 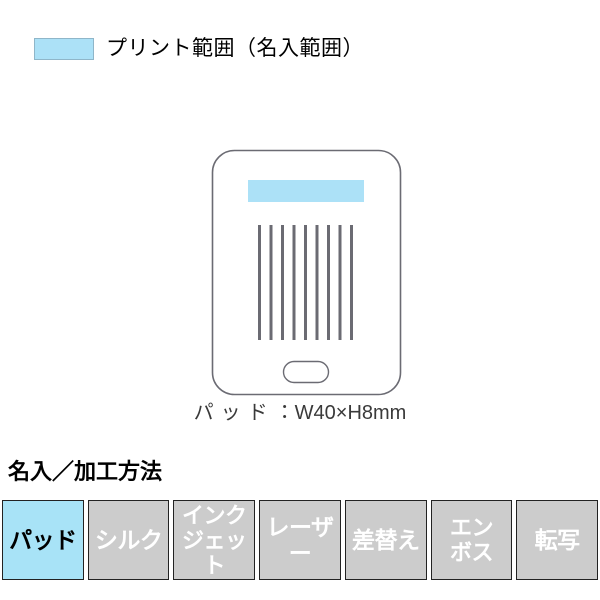 I want to click on imprint-size-caption: パッド：W40×H8mm, so click(x=300, y=413).